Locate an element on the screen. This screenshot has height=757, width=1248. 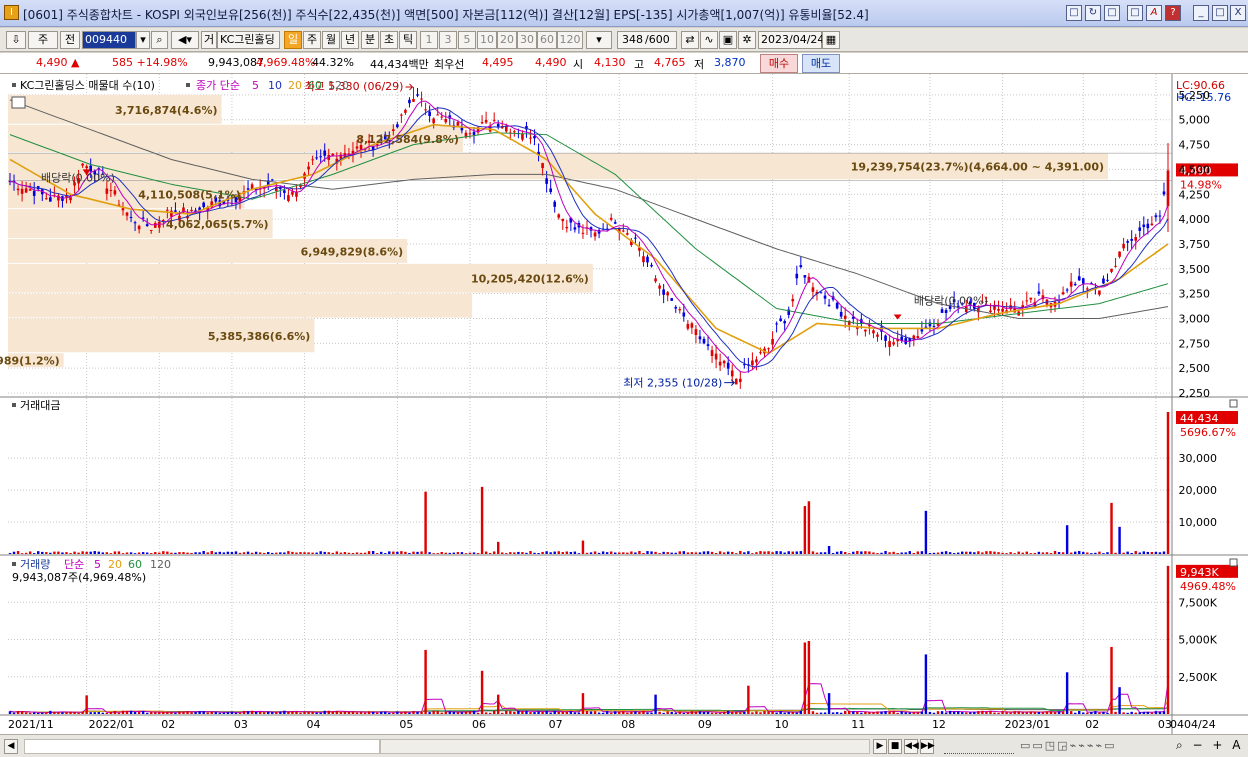
stock-name-field: KC그린홀딩 is located at coordinates (248, 40).